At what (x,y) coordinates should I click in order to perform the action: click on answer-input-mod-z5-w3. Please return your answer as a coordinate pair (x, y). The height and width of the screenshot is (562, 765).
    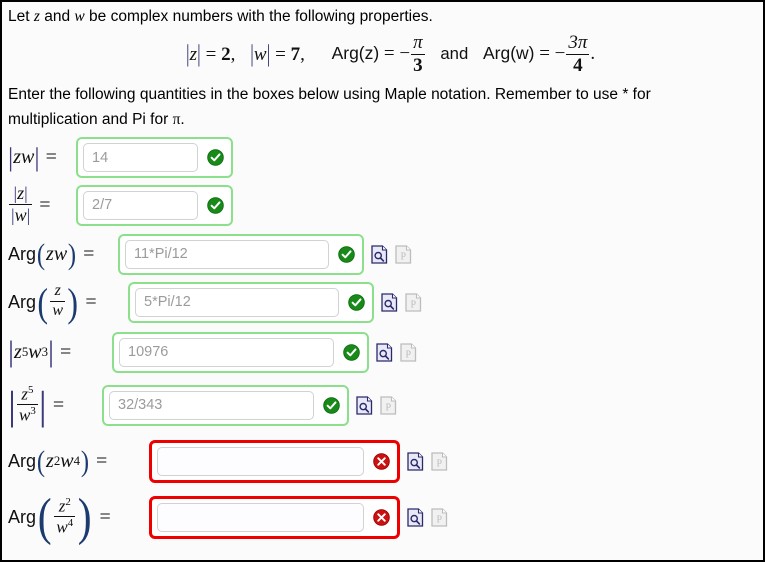
    Looking at the image, I should click on (226, 352).